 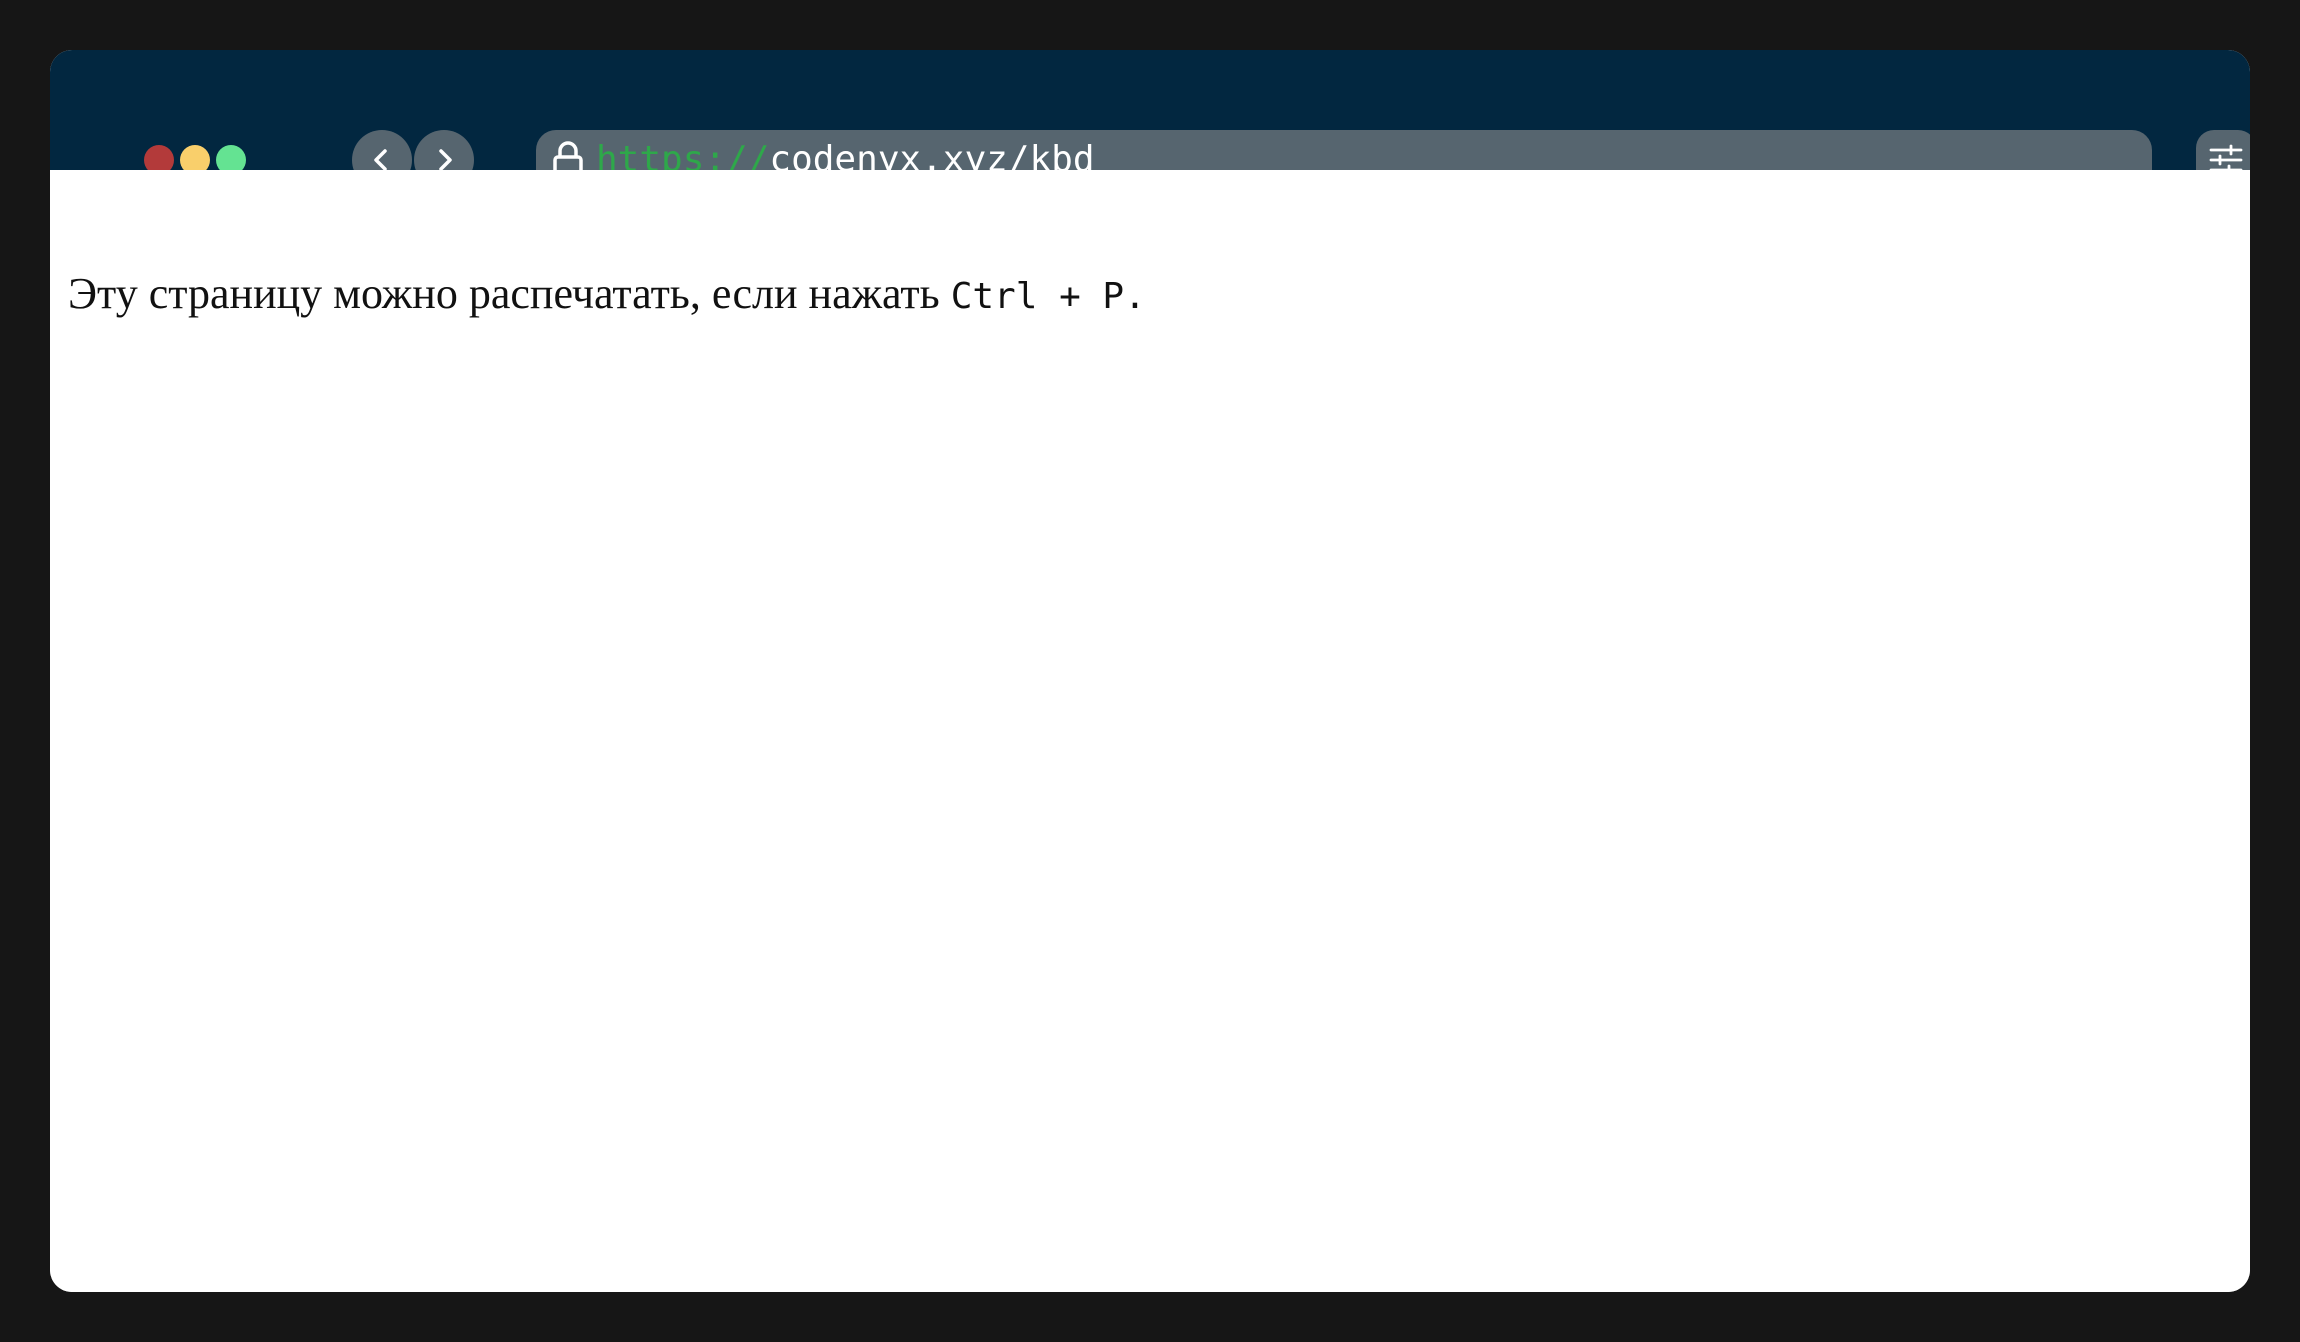 I want to click on paragraph-end: ., so click(x=1135, y=296).